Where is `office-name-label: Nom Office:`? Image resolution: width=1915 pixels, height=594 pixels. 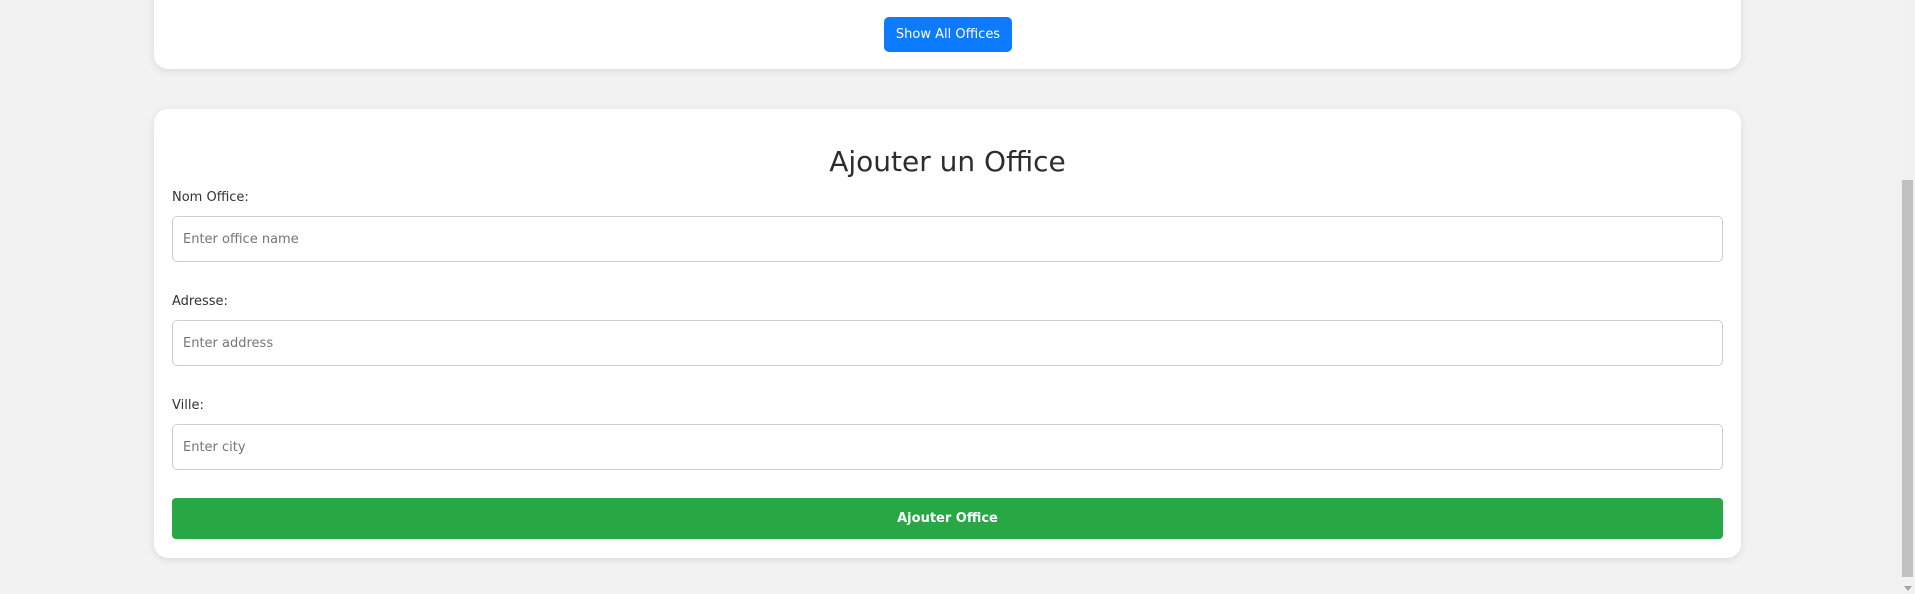 office-name-label: Nom Office: is located at coordinates (210, 197).